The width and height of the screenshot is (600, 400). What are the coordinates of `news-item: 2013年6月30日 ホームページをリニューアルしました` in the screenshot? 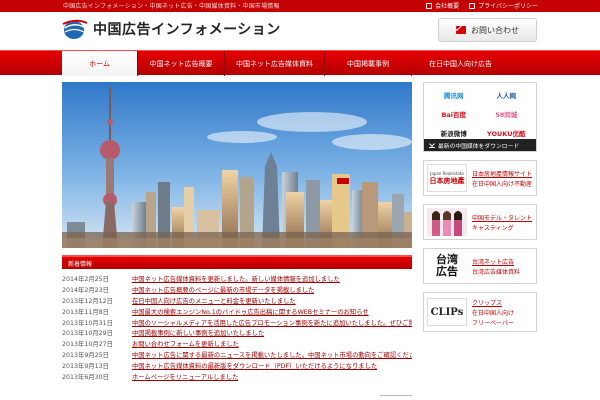 It's located at (237, 376).